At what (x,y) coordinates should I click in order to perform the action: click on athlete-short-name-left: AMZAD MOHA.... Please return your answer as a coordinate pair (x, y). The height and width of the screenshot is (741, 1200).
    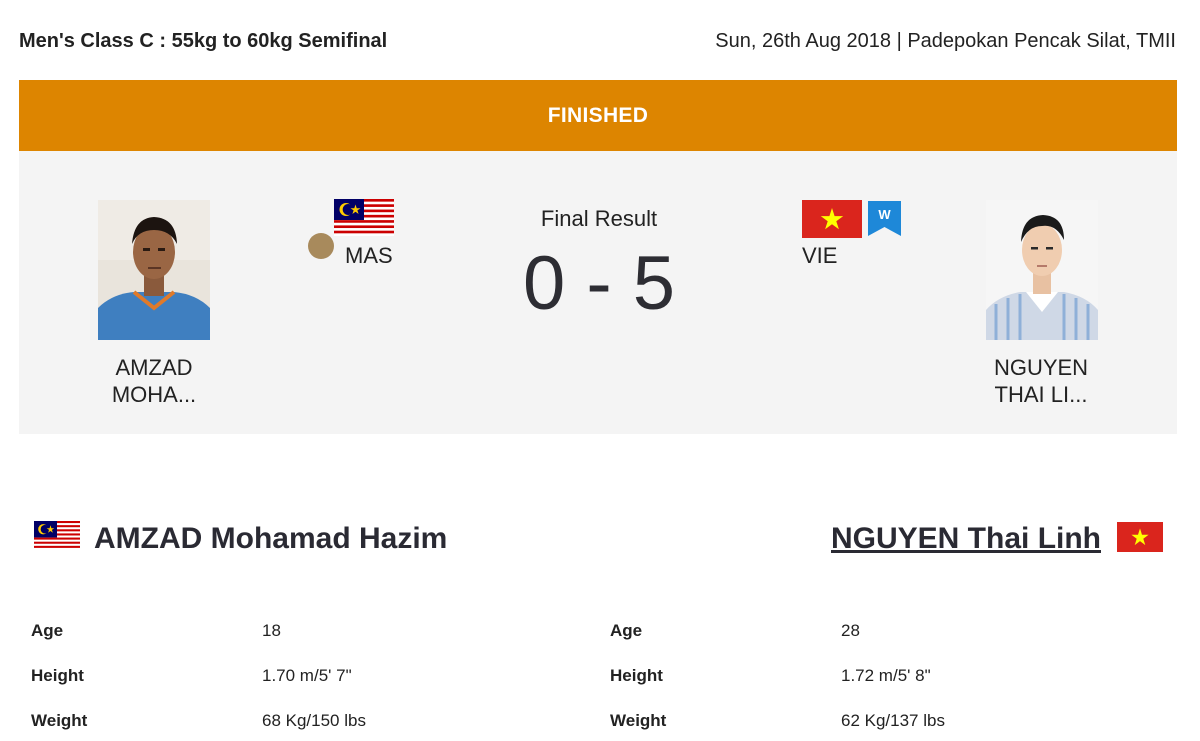
    Looking at the image, I should click on (154, 381).